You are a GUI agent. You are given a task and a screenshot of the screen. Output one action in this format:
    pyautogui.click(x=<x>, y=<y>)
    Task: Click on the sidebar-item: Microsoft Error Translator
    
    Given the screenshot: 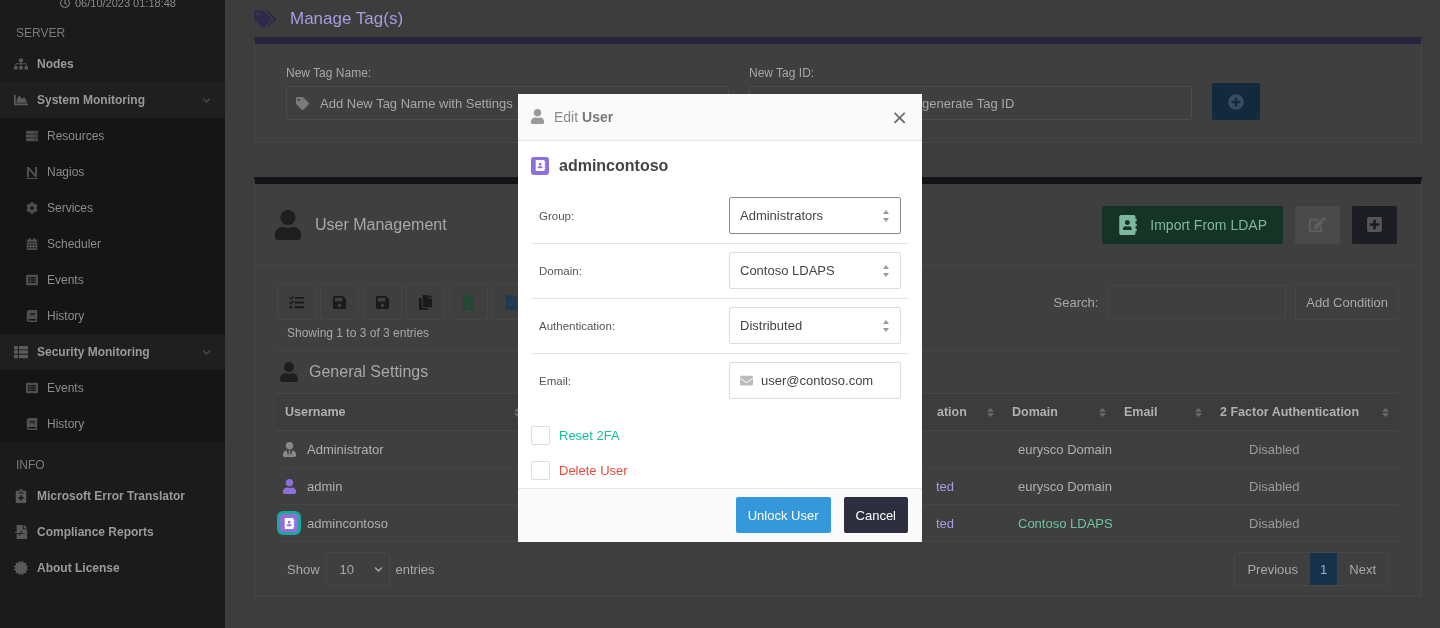 What is the action you would take?
    pyautogui.click(x=112, y=496)
    